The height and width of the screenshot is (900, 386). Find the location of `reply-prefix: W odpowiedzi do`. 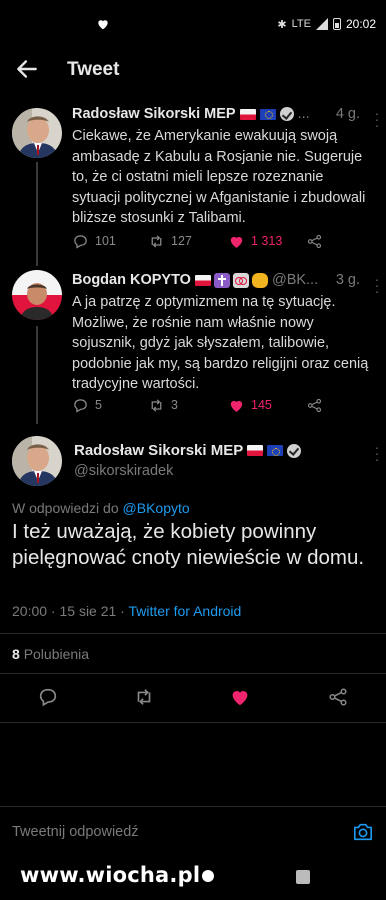

reply-prefix: W odpowiedzi do is located at coordinates (65, 508).